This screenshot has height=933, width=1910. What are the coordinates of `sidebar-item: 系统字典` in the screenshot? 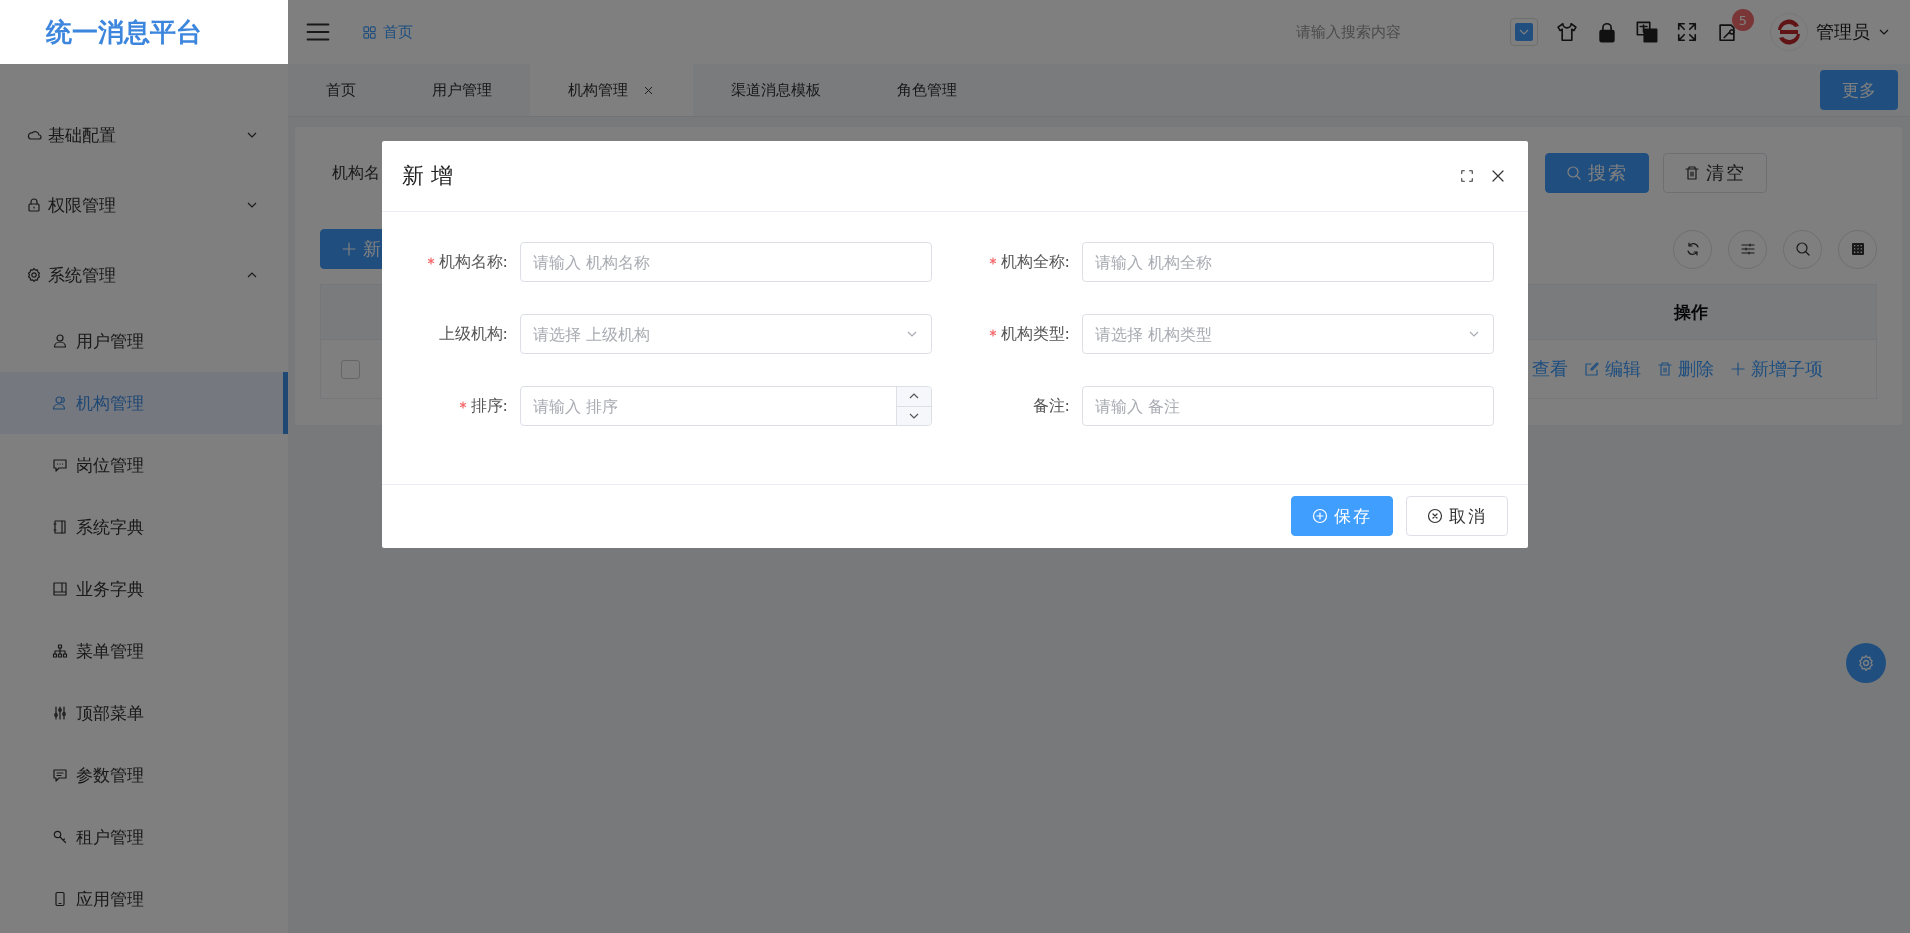 It's located at (144, 527).